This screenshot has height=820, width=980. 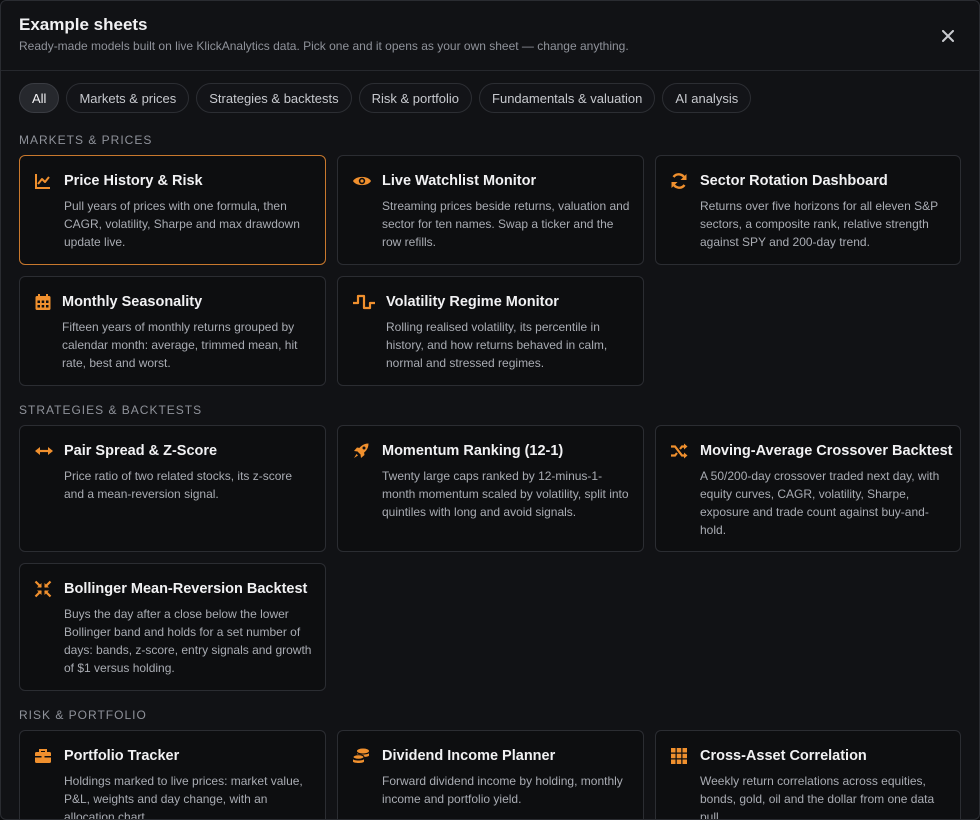 What do you see at coordinates (473, 451) in the screenshot?
I see `card-title: Momentum Ranking (12-1)` at bounding box center [473, 451].